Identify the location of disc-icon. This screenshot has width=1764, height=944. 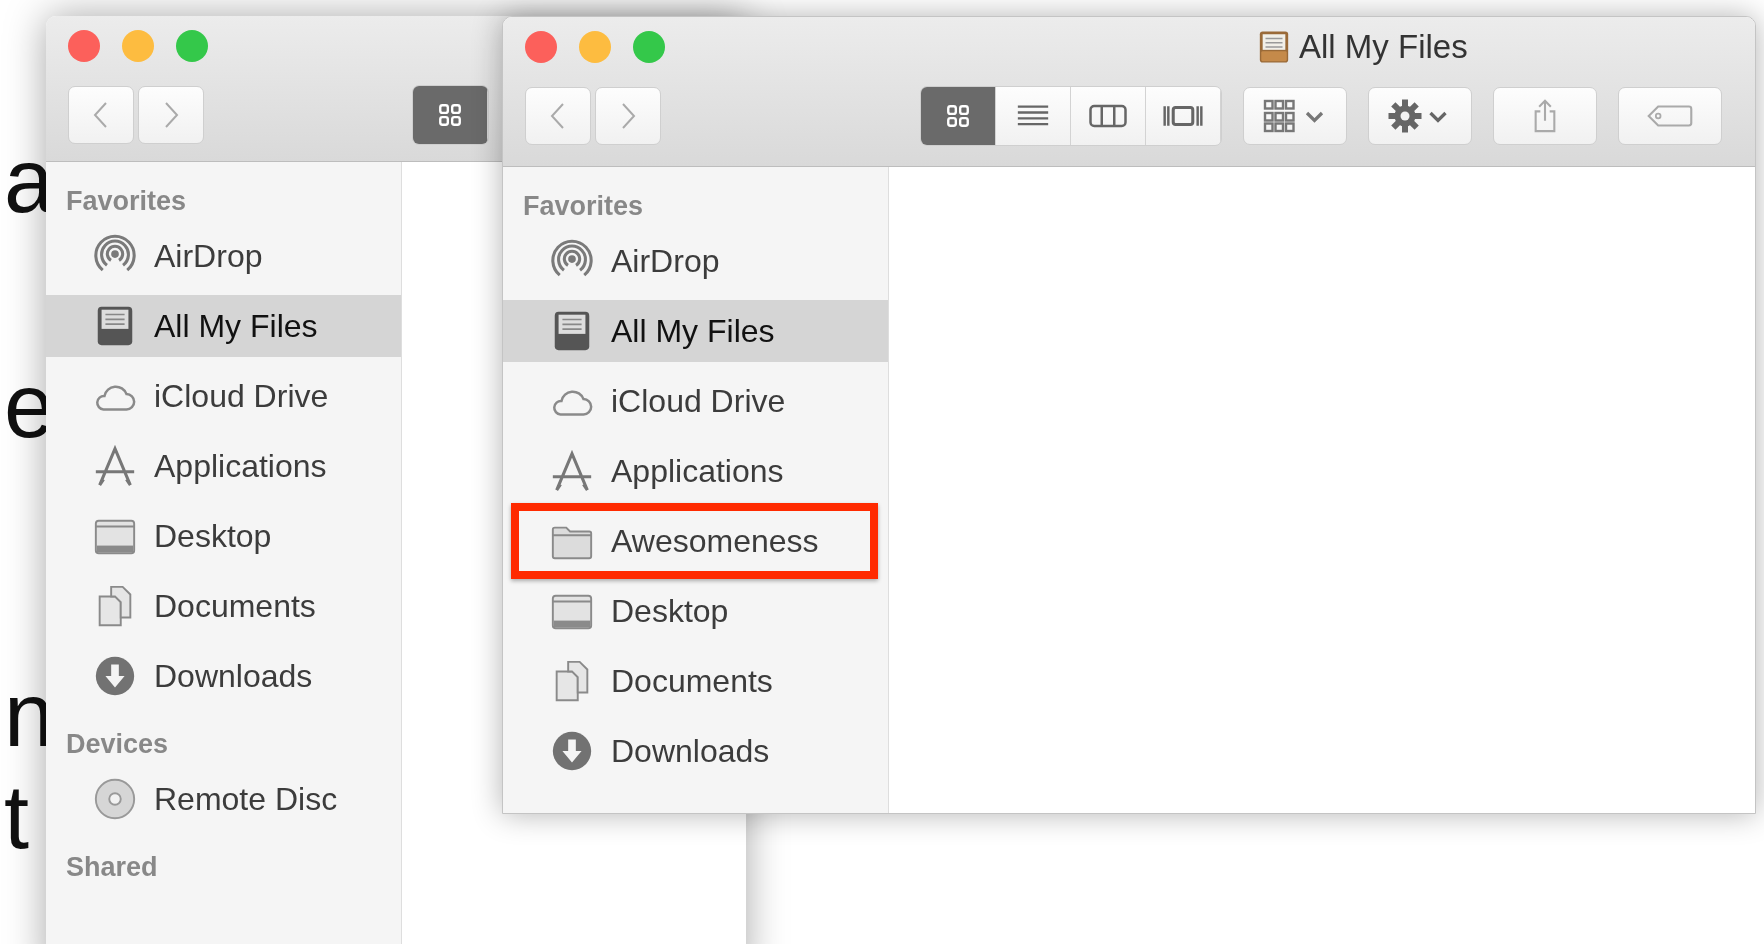
(115, 799).